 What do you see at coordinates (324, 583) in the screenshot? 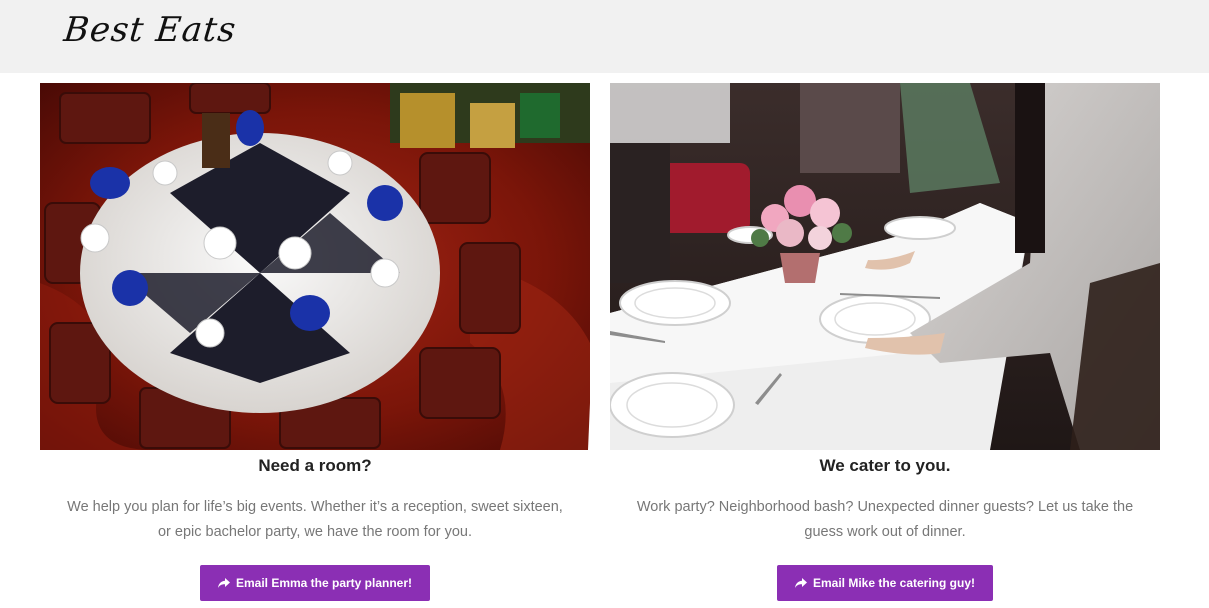
I see `button-label: Email Emma the party planner!` at bounding box center [324, 583].